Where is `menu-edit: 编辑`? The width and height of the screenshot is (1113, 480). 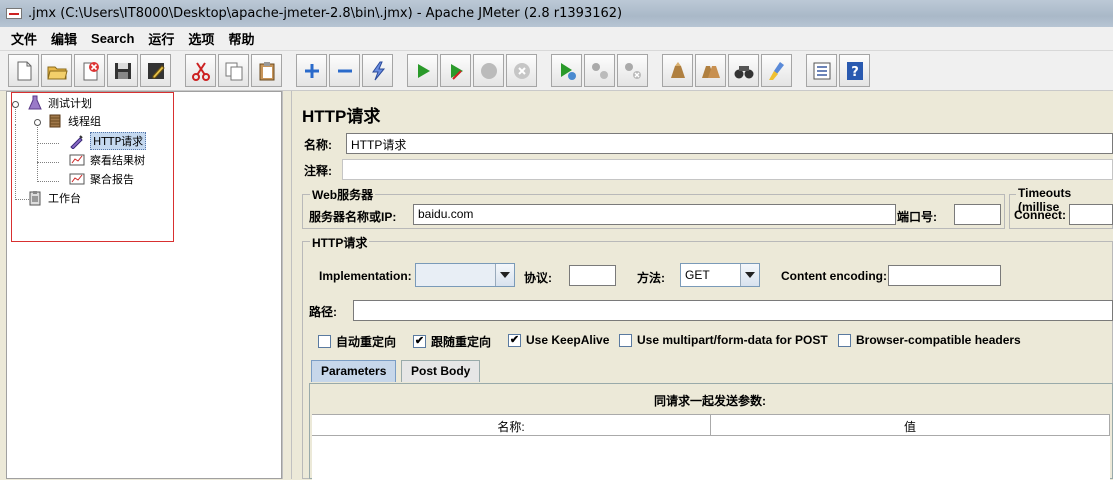 menu-edit: 编辑 is located at coordinates (64, 38).